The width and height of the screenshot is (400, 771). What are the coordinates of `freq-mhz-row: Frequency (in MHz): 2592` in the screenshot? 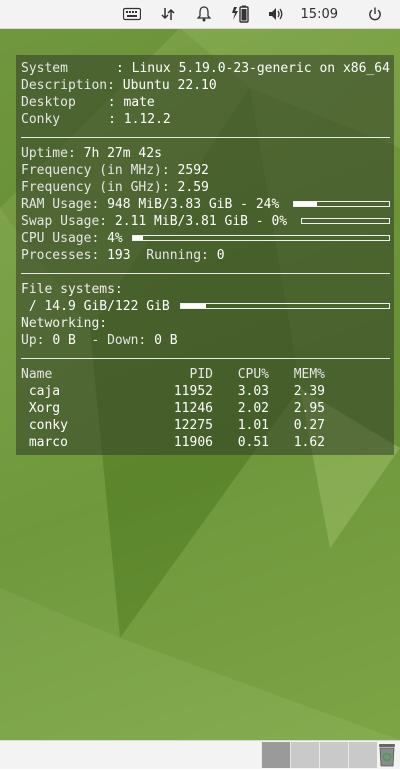 It's located at (115, 170).